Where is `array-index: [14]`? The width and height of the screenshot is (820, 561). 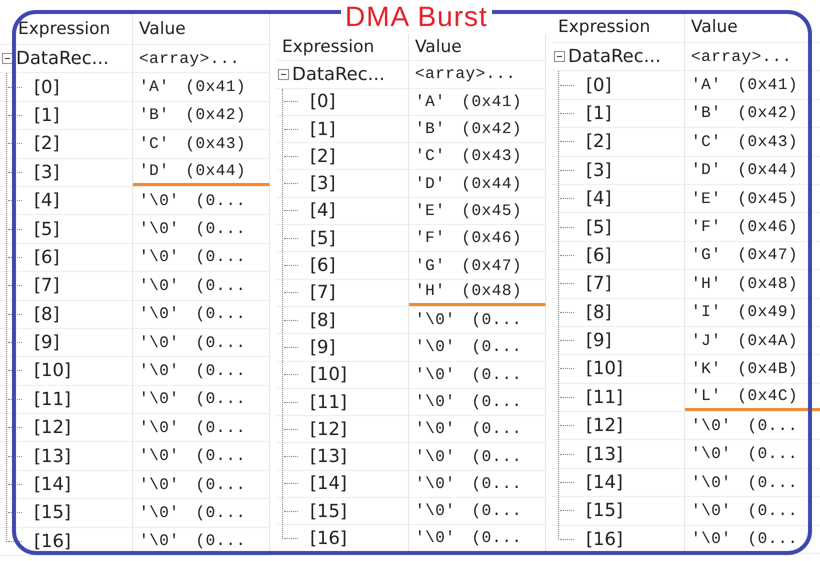
array-index: [14] is located at coordinates (52, 485).